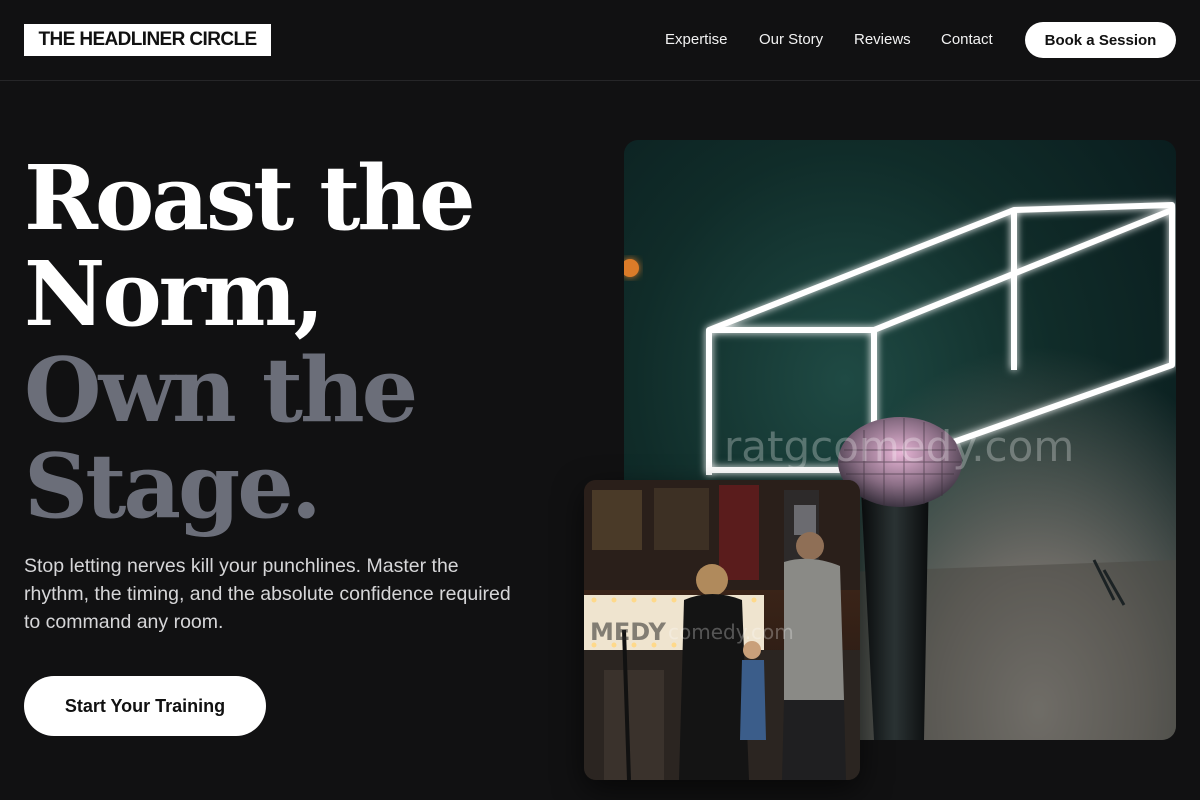 The image size is (1200, 800). I want to click on book-session-button: Book a Session, so click(1100, 40).